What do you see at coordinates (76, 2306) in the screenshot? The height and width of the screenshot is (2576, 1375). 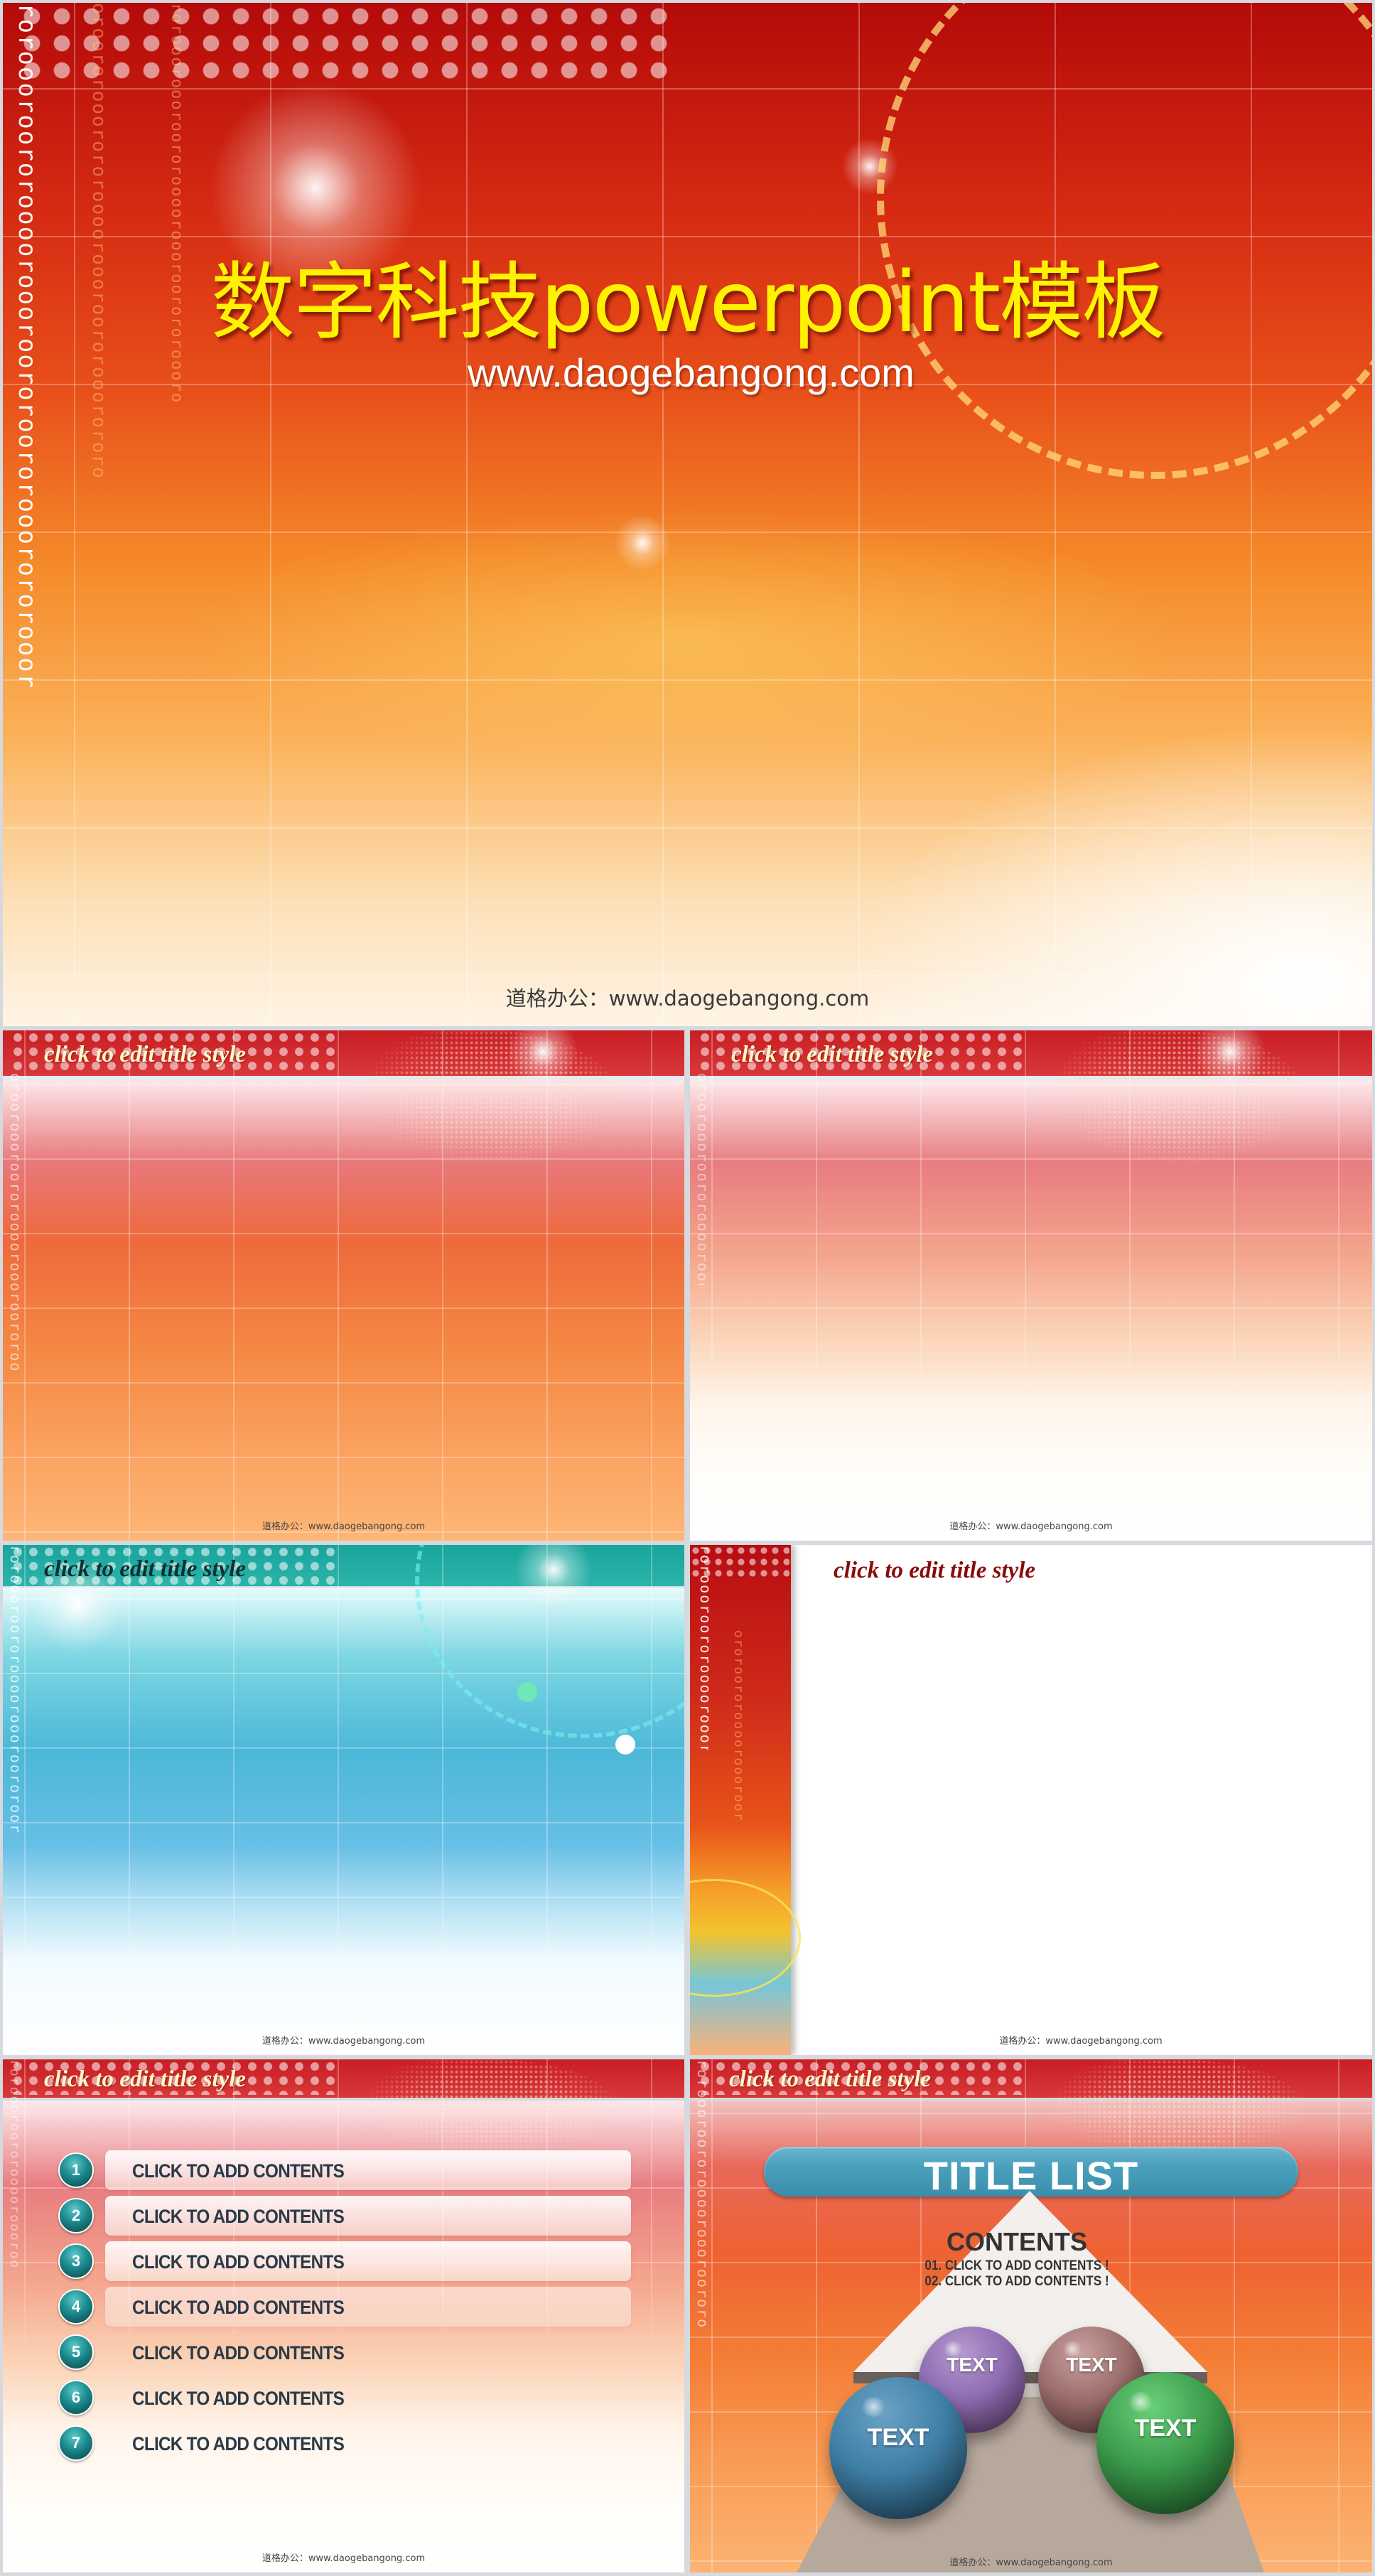 I see `number-badge: 4` at bounding box center [76, 2306].